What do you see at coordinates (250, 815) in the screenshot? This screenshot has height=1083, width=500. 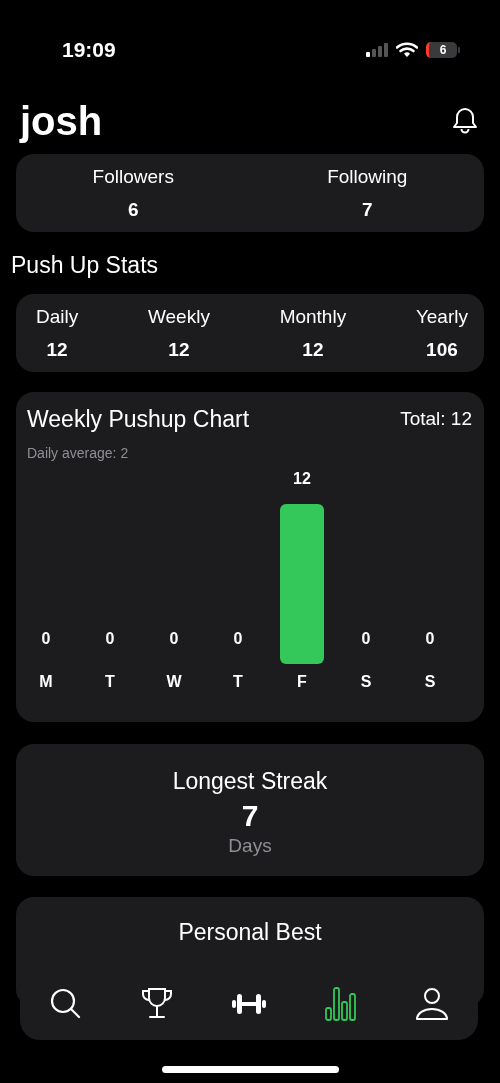 I see `streak-value: 7` at bounding box center [250, 815].